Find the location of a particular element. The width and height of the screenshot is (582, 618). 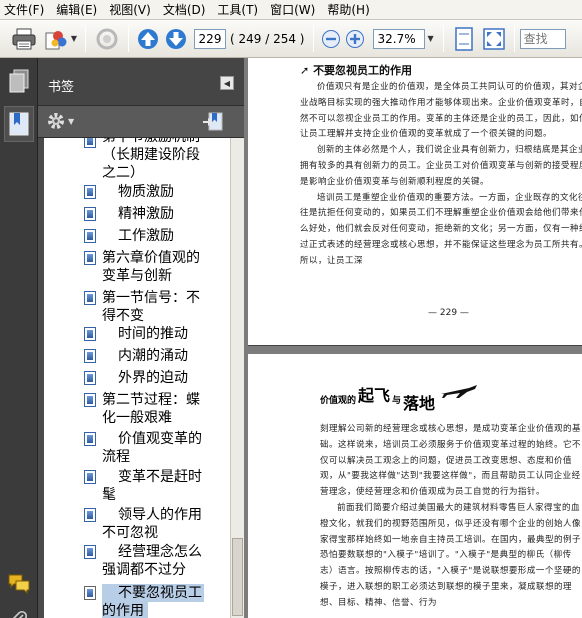

bookmark-item: 物质激励 is located at coordinates (137, 193).